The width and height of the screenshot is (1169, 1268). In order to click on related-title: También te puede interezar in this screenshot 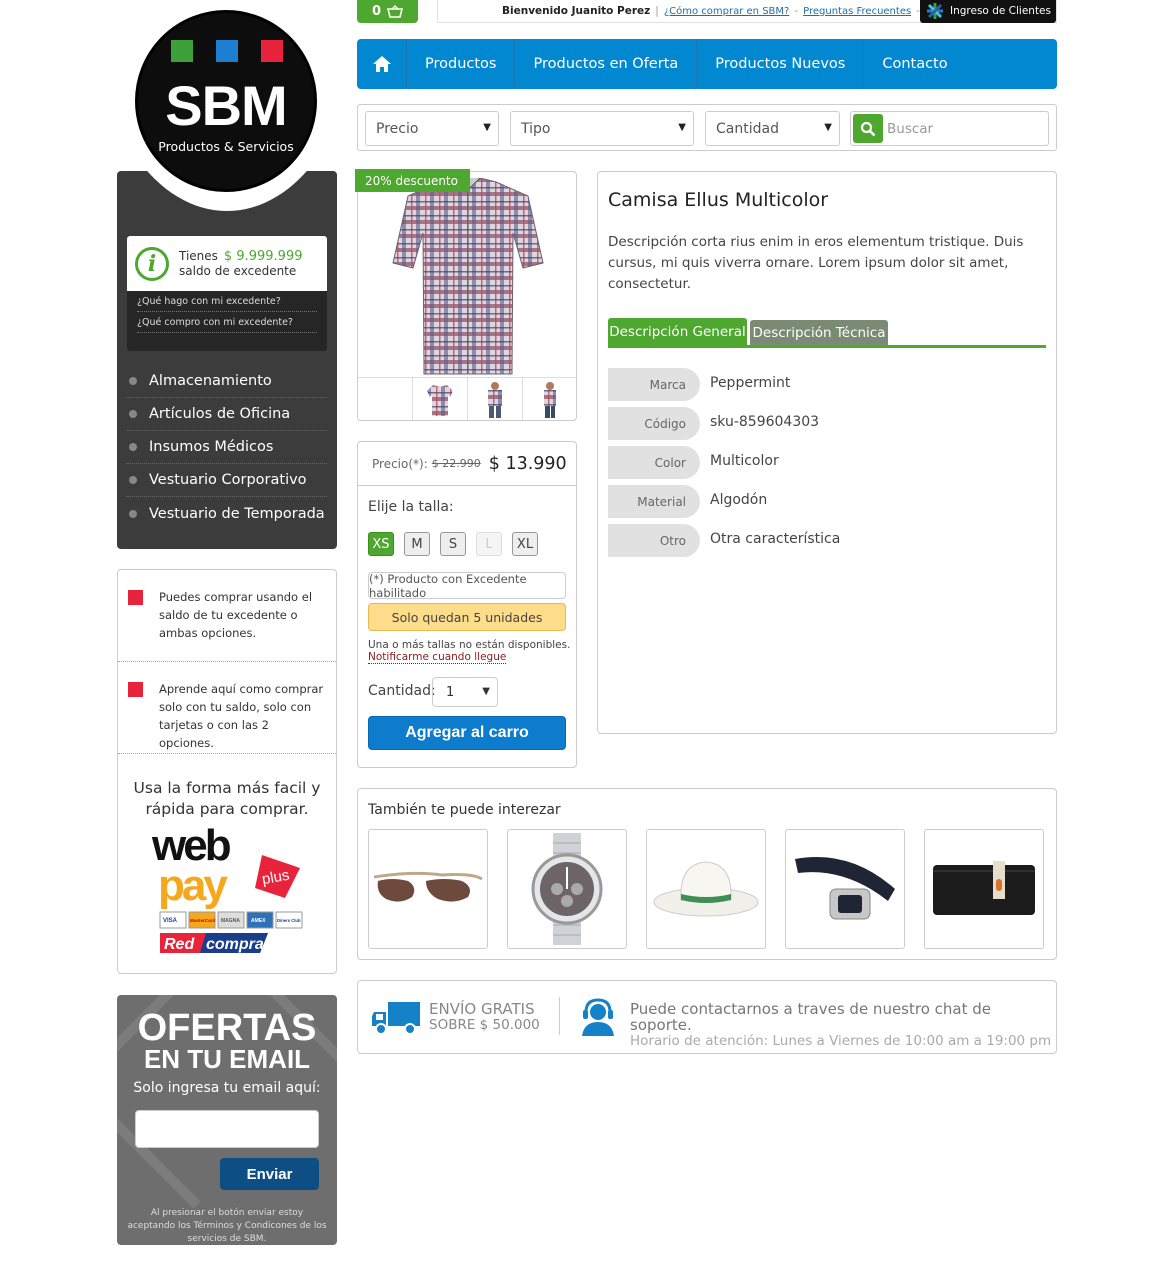, I will do `click(464, 810)`.